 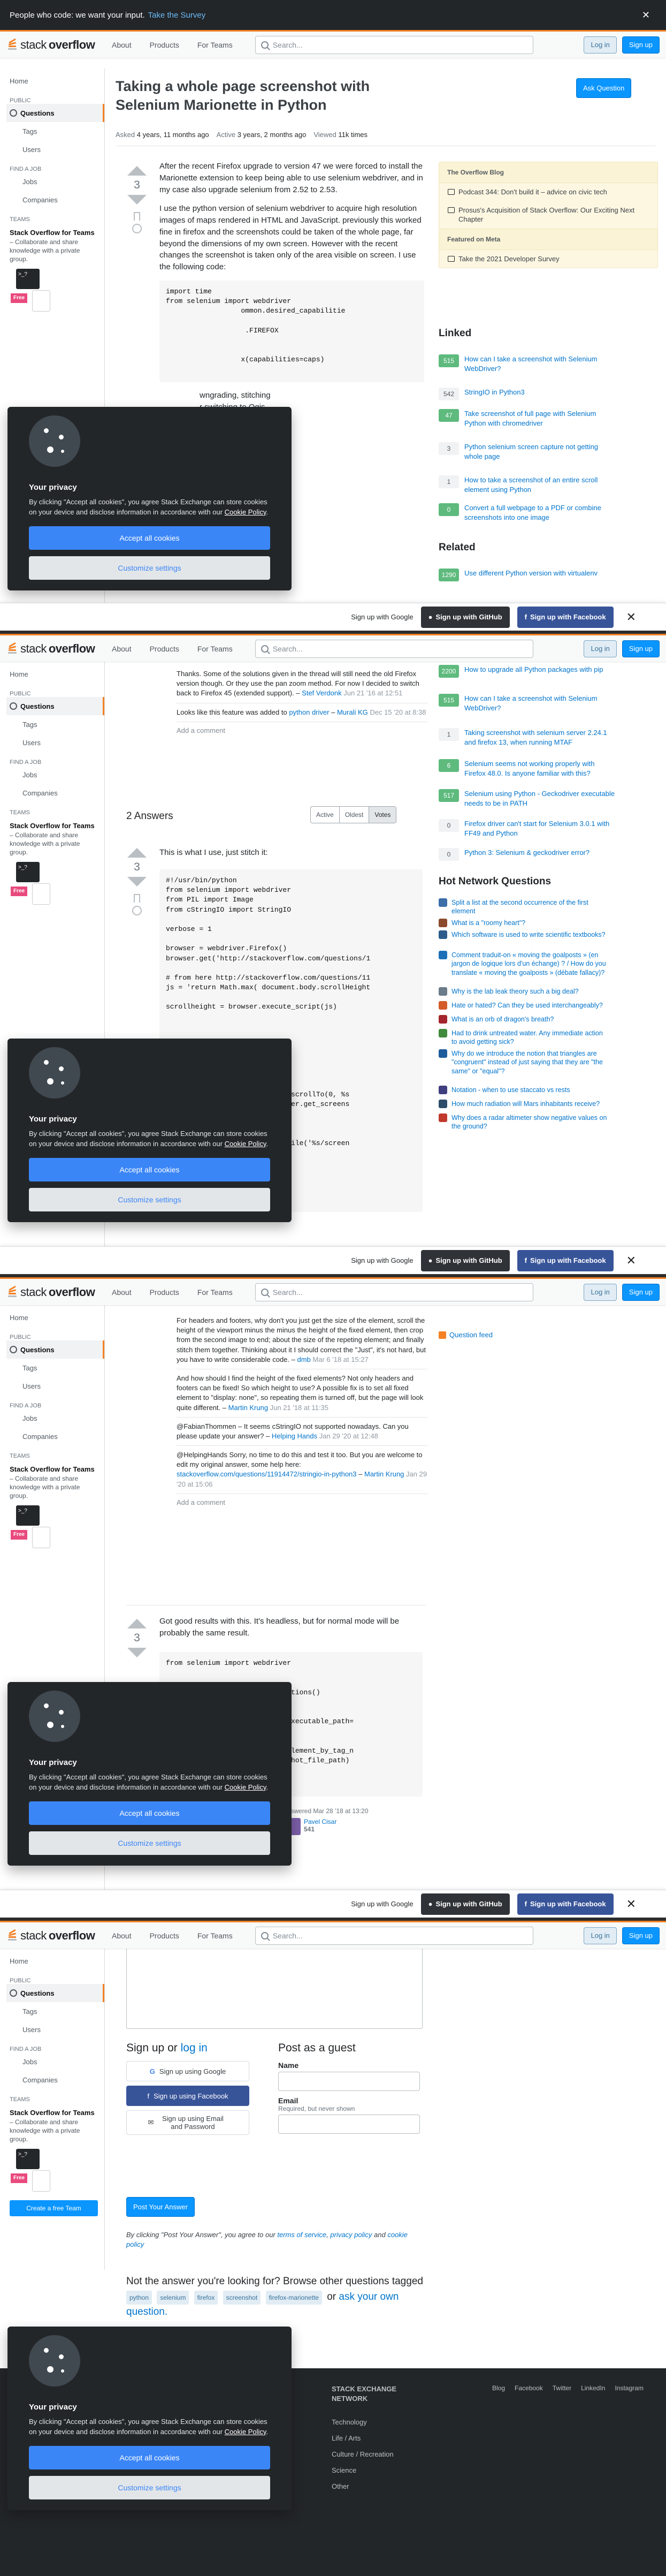 What do you see at coordinates (206, 2297) in the screenshot?
I see `tag-firefox: firefox` at bounding box center [206, 2297].